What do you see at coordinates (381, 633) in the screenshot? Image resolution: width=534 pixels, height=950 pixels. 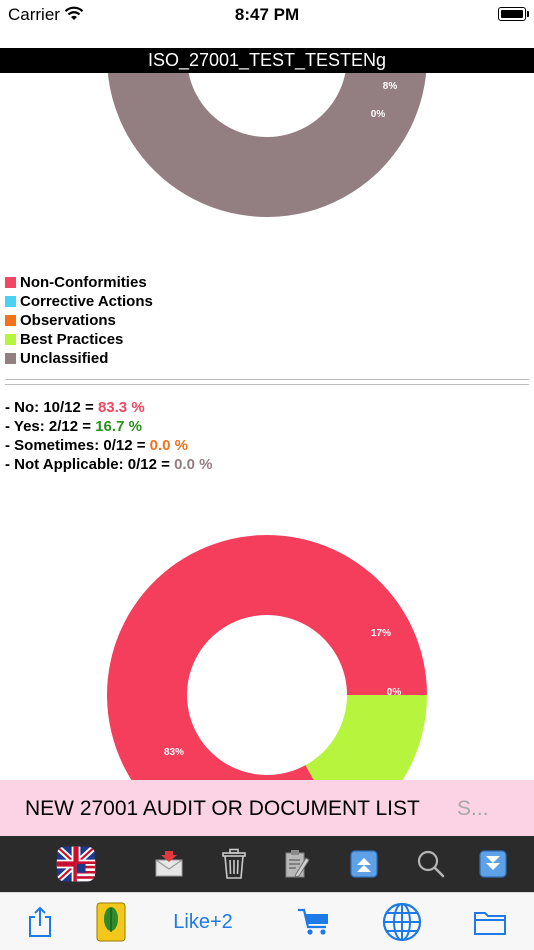 I see `slice-percent-label: 17%` at bounding box center [381, 633].